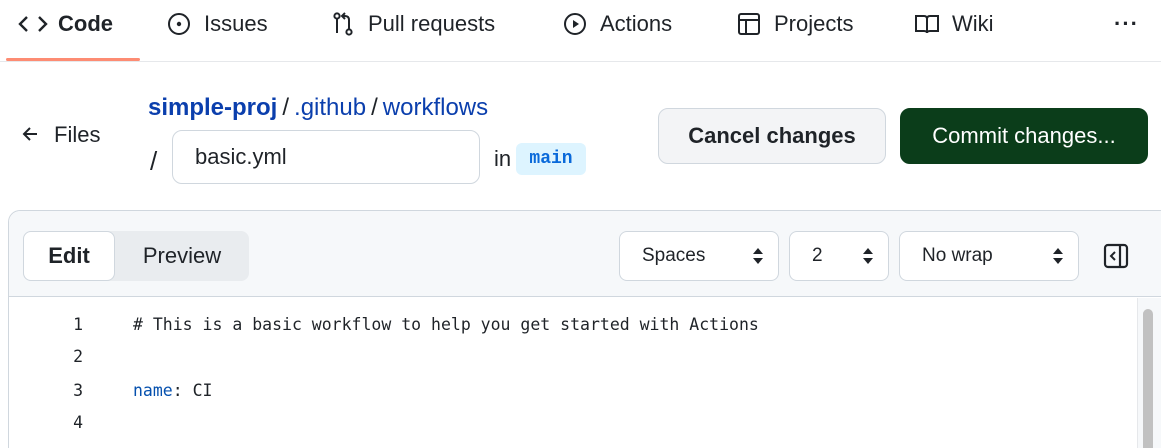 Image resolution: width=1161 pixels, height=448 pixels. Describe the element at coordinates (772, 136) in the screenshot. I see `cancel-changes-button: Cancel changes` at that location.